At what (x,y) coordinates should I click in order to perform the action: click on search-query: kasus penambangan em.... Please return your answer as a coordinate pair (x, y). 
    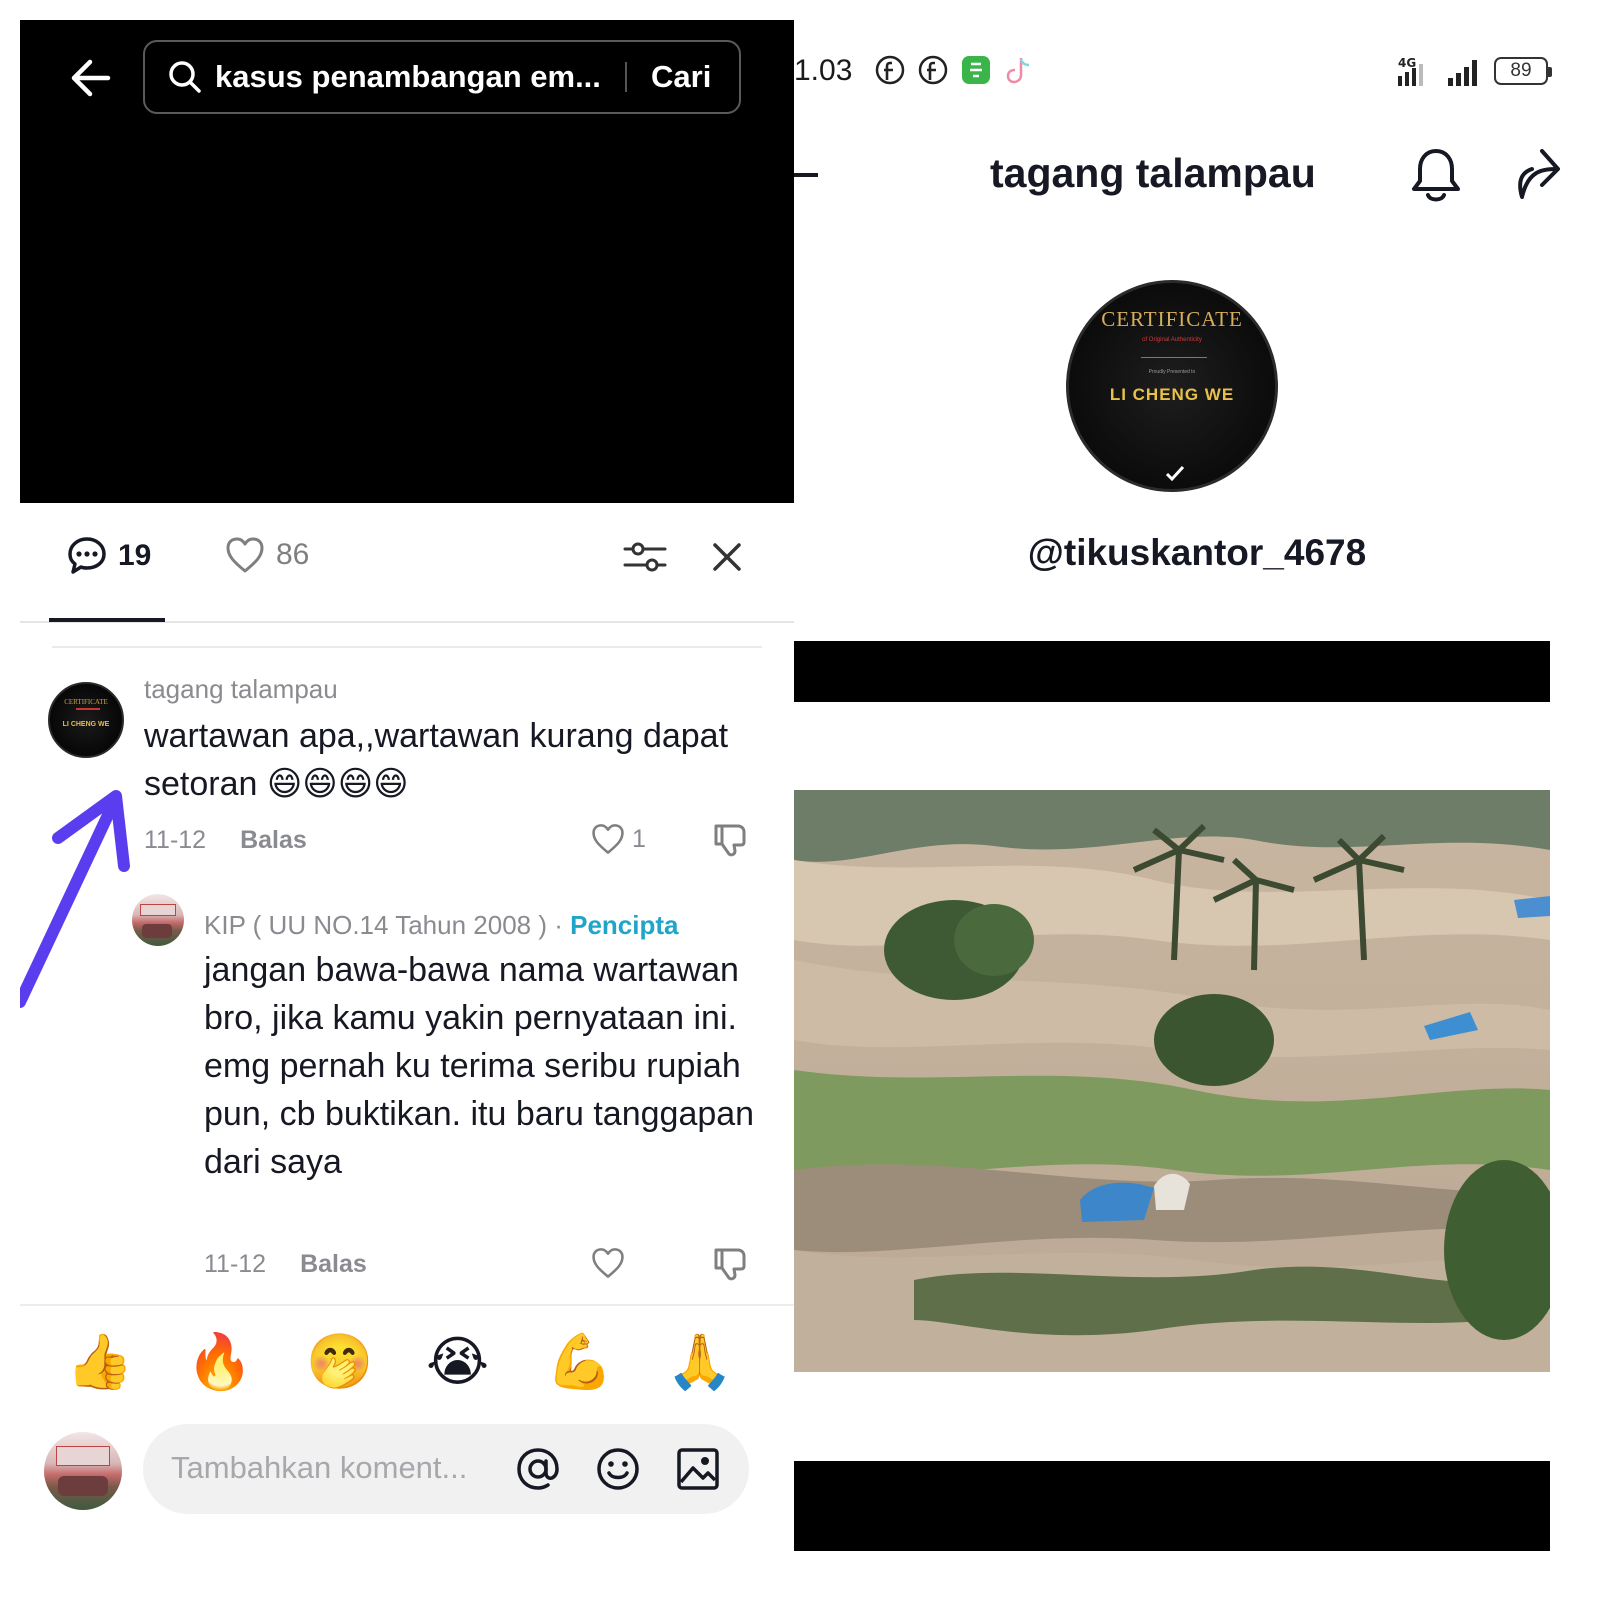
    Looking at the image, I should click on (415, 77).